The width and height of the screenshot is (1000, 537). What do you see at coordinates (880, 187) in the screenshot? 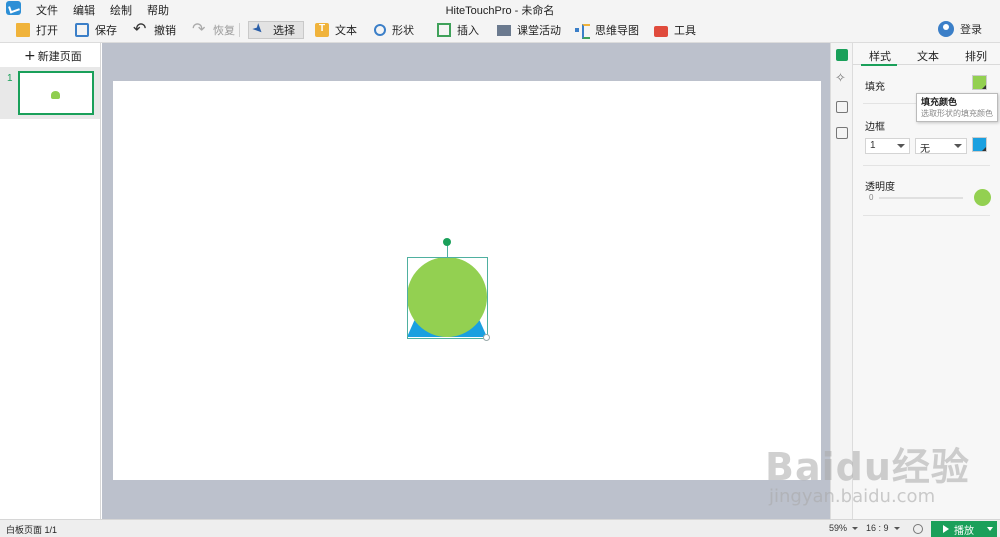
I see `opacity-label: 透明度` at bounding box center [880, 187].